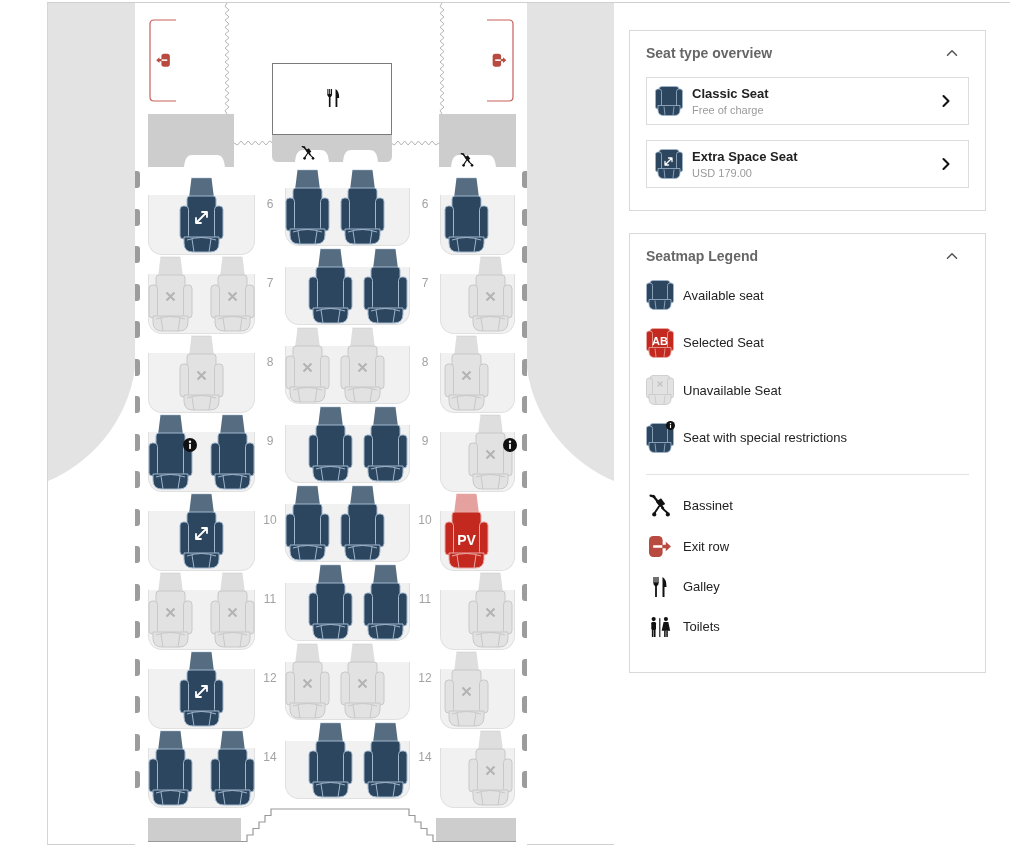 This screenshot has width=1024, height=849. Describe the element at coordinates (728, 110) in the screenshot. I see `seat-type-price: Free of charge` at that location.